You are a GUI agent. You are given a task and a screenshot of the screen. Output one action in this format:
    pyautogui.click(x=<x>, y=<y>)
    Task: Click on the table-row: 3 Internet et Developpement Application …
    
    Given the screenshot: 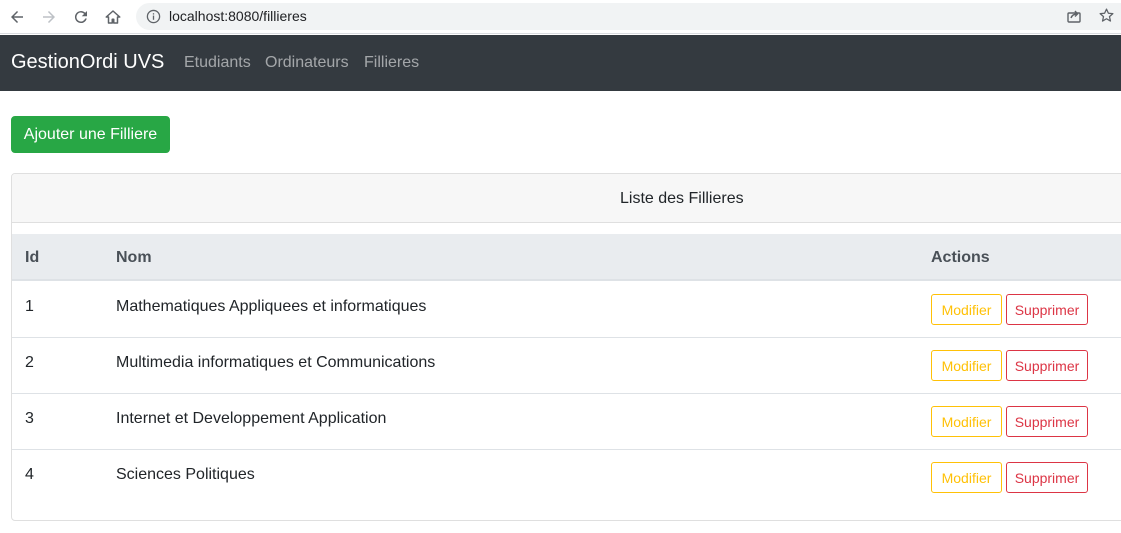 What is the action you would take?
    pyautogui.click(x=566, y=422)
    